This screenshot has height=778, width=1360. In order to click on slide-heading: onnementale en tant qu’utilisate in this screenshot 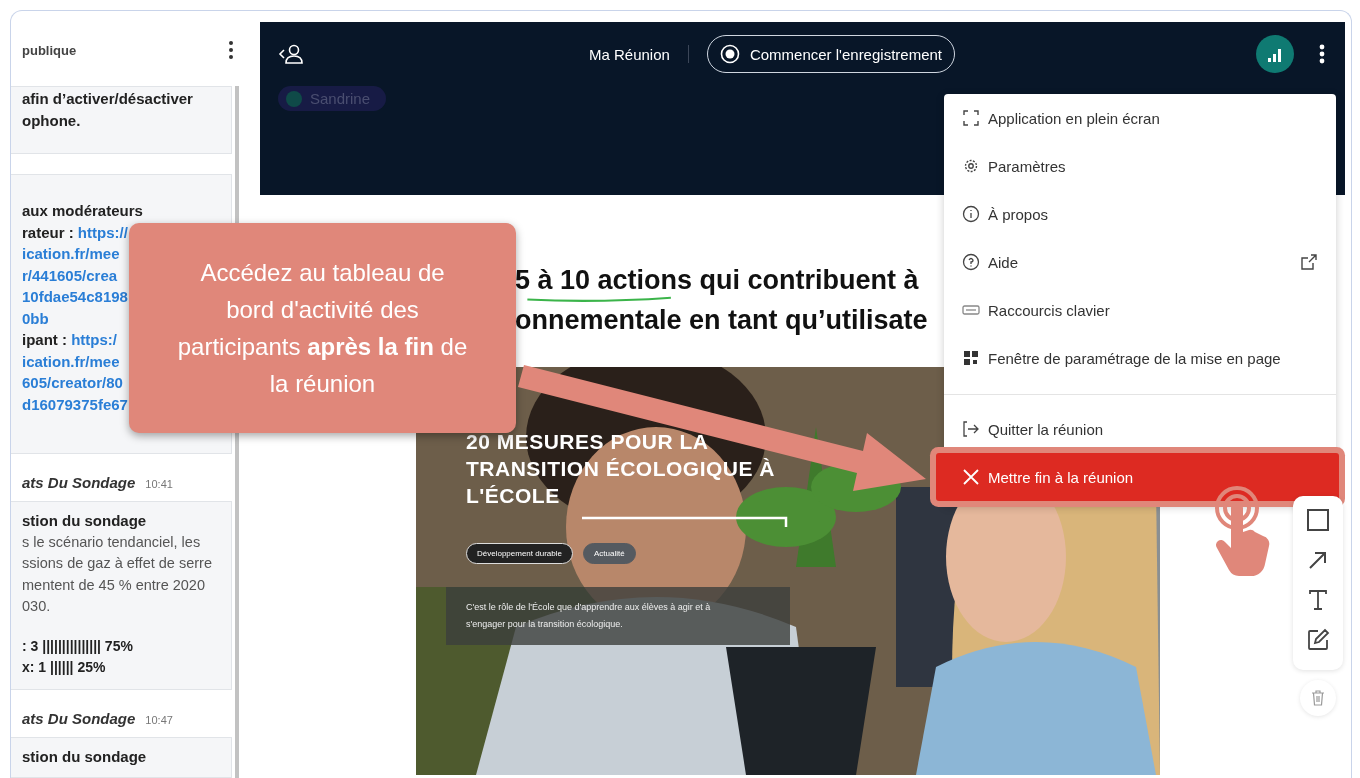, I will do `click(721, 320)`.